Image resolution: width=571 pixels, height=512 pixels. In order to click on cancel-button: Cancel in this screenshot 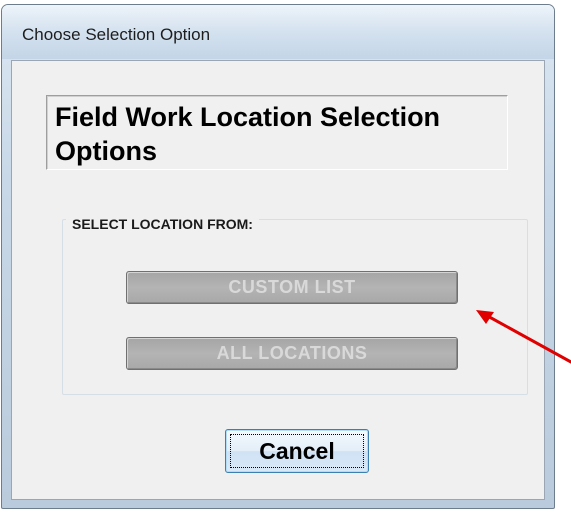, I will do `click(297, 451)`.